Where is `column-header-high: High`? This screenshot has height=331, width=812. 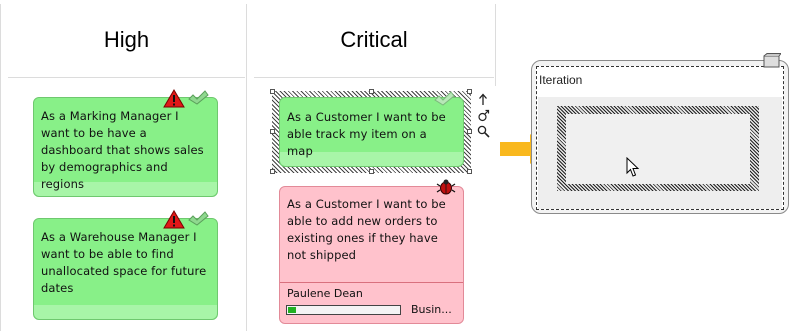
column-header-high: High is located at coordinates (126, 40).